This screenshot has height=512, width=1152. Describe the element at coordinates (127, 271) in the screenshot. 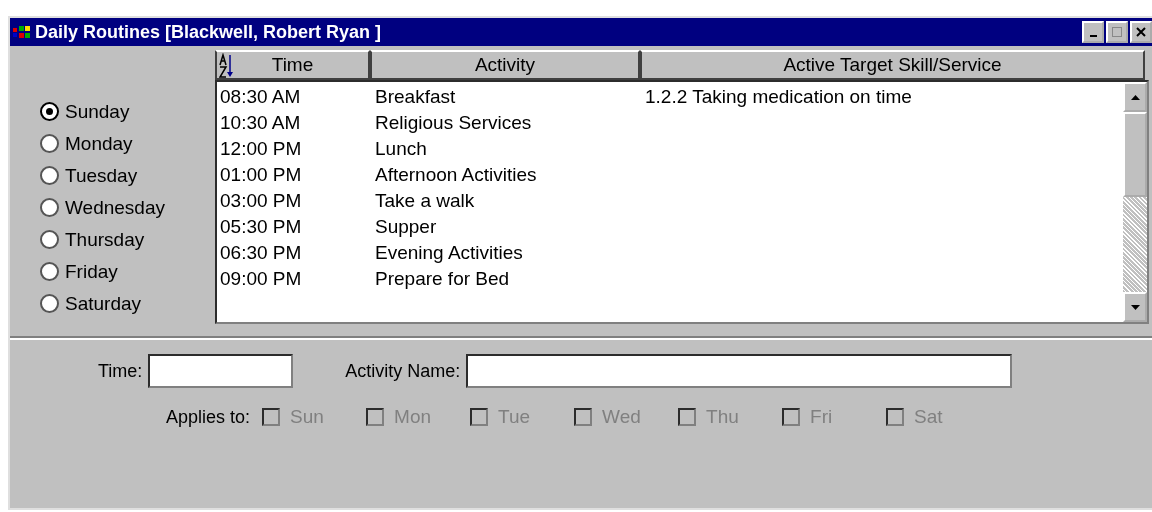

I see `day-radio: Friday` at that location.